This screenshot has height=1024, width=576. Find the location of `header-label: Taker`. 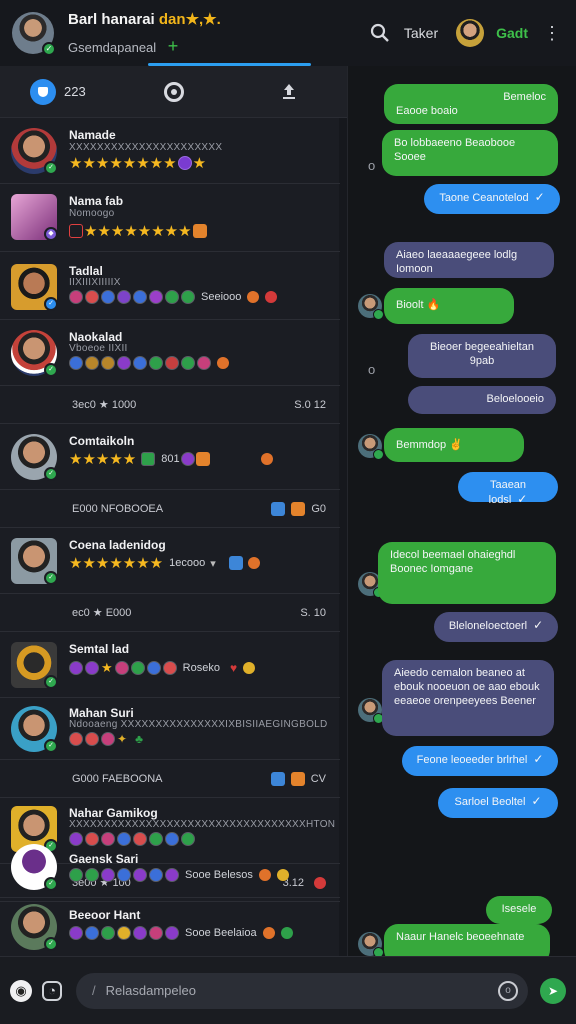

header-label: Taker is located at coordinates (421, 33).